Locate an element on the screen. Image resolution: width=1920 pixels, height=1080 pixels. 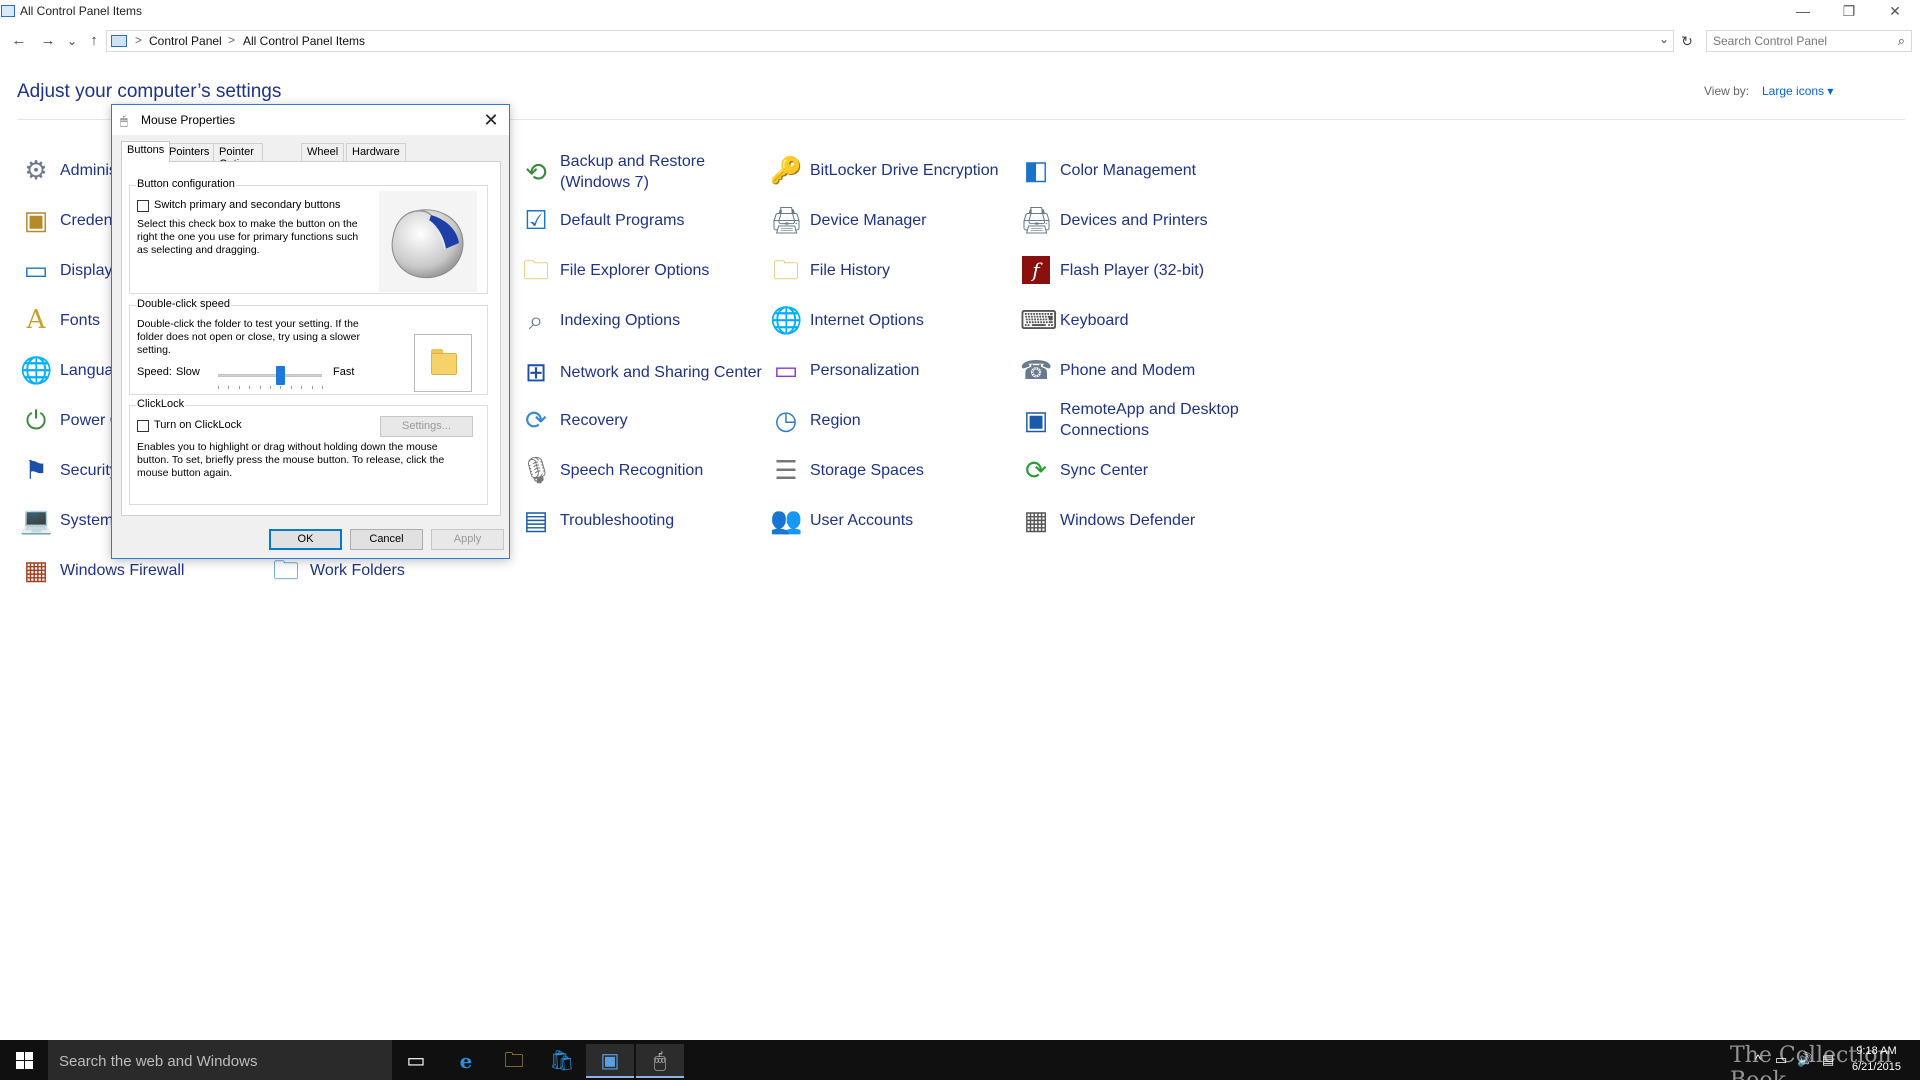
tab-pointer-options: Pointer Options is located at coordinates (238, 156).